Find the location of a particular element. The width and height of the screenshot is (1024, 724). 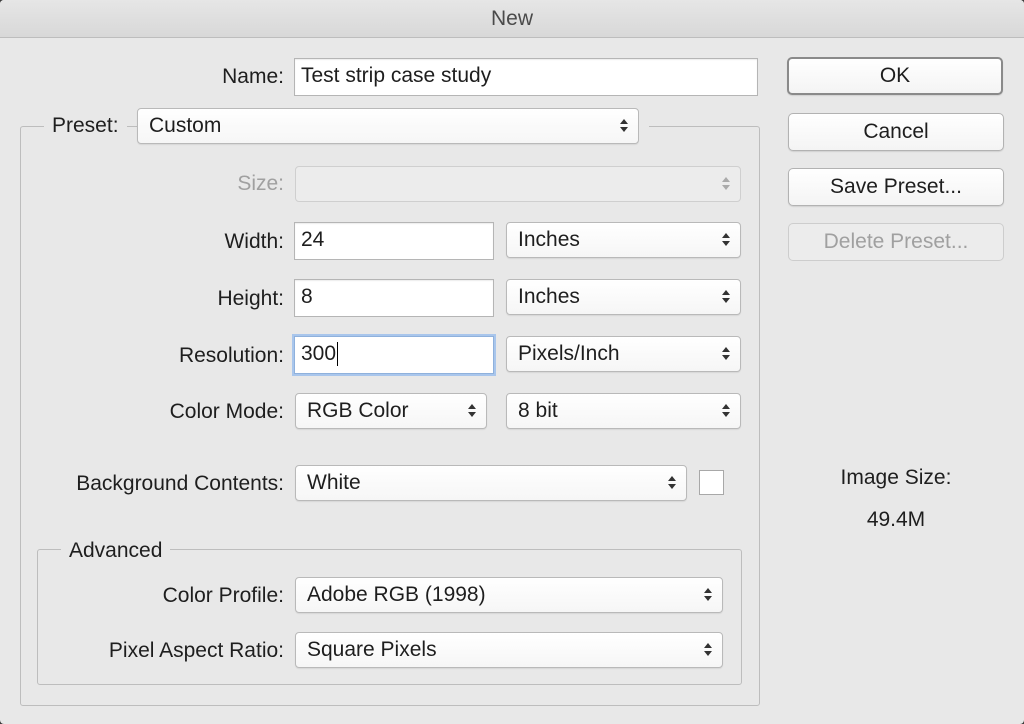

text-caret is located at coordinates (338, 354).